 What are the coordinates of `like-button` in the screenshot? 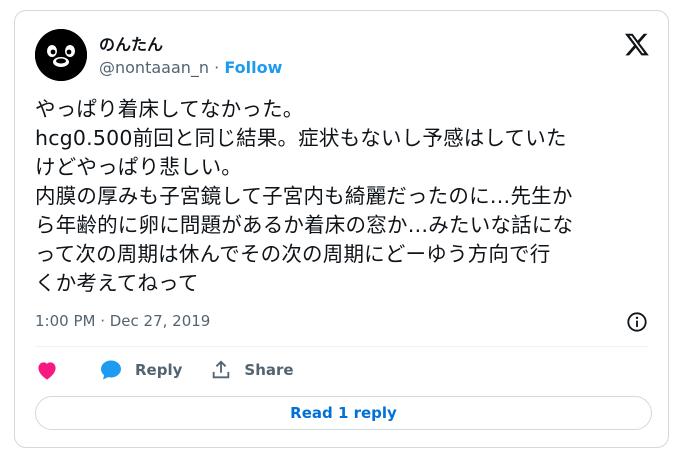 It's located at (53, 370).